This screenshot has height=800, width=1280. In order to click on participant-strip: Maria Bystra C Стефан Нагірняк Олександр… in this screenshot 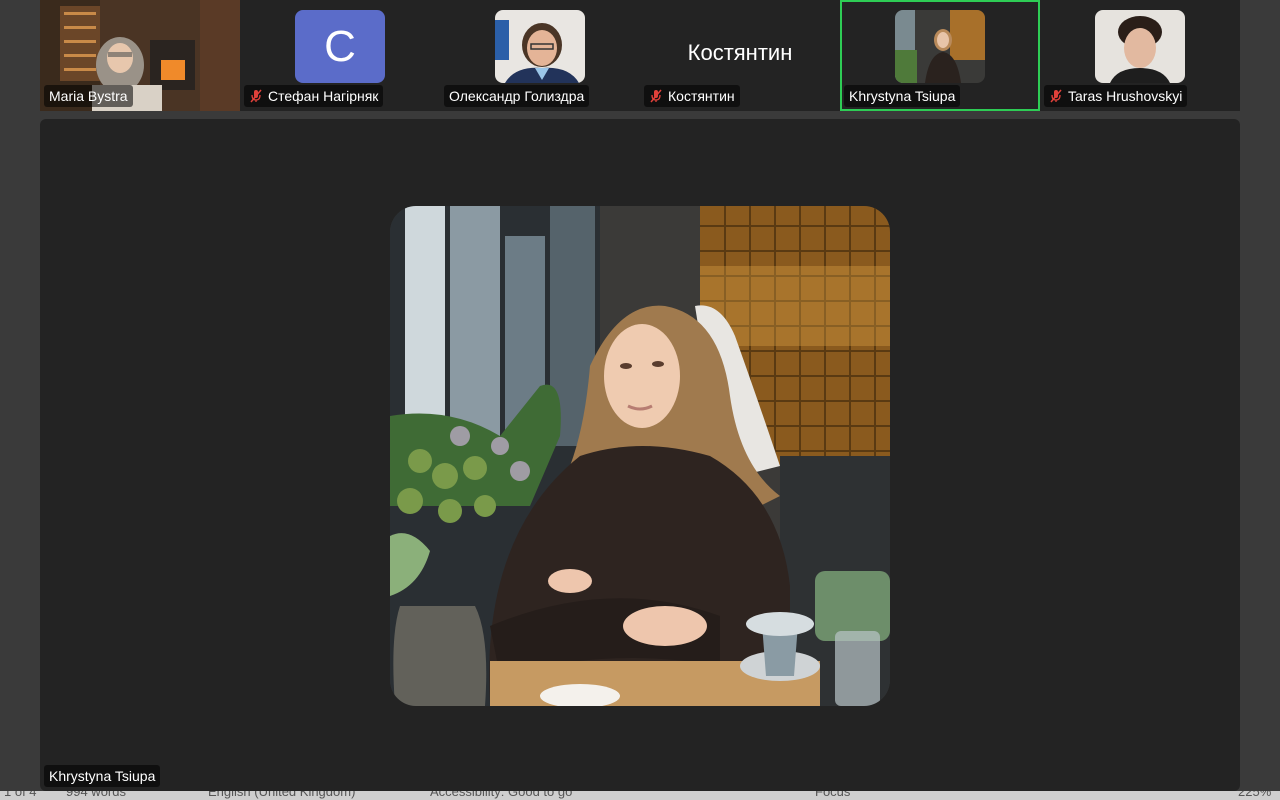, I will do `click(640, 55)`.